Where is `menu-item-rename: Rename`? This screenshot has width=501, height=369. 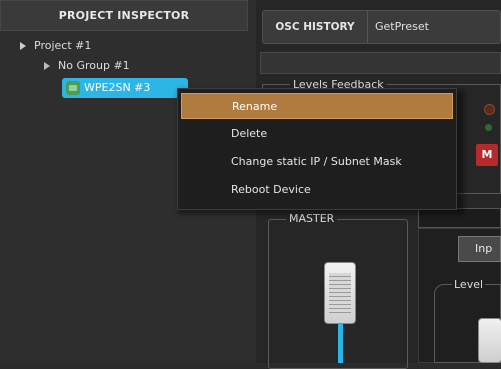 menu-item-rename: Rename is located at coordinates (317, 106).